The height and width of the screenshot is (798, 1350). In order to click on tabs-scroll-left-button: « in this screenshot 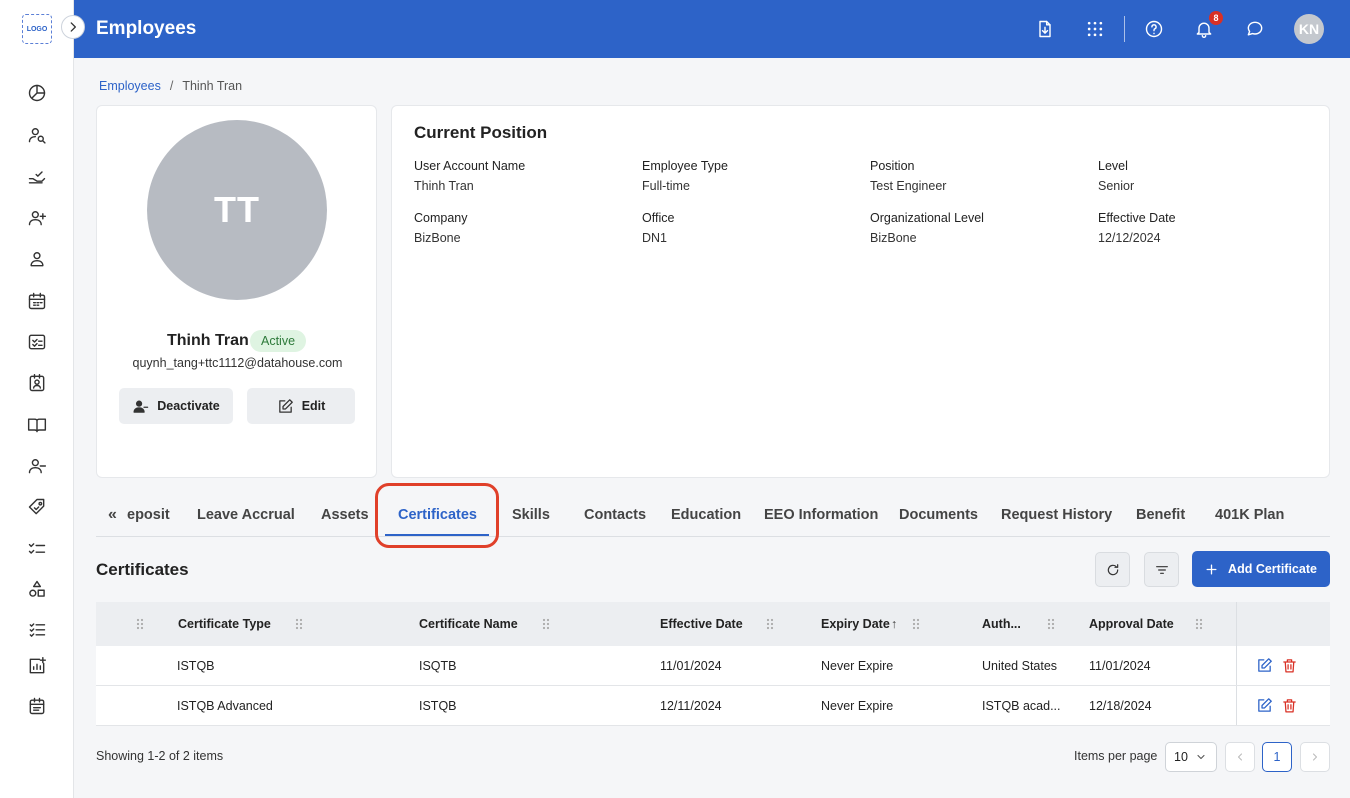, I will do `click(112, 515)`.